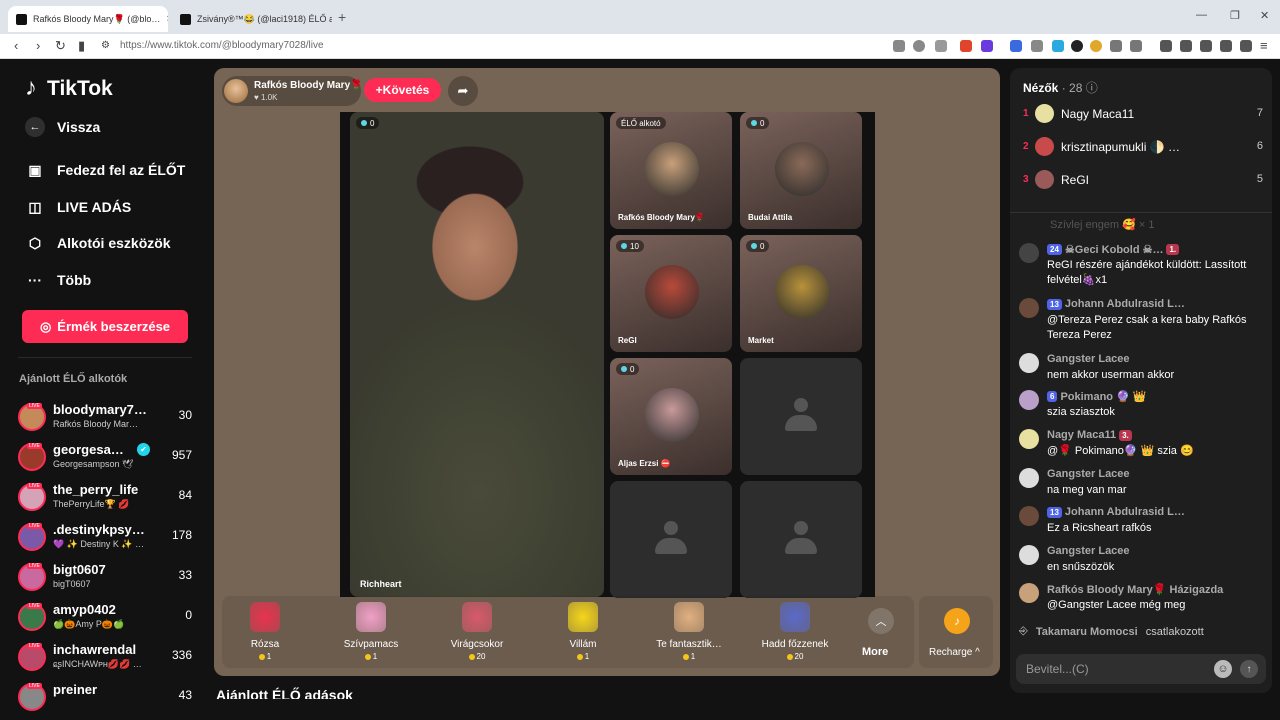  What do you see at coordinates (265, 631) in the screenshot?
I see `gift-item: Rózsa 1` at bounding box center [265, 631].